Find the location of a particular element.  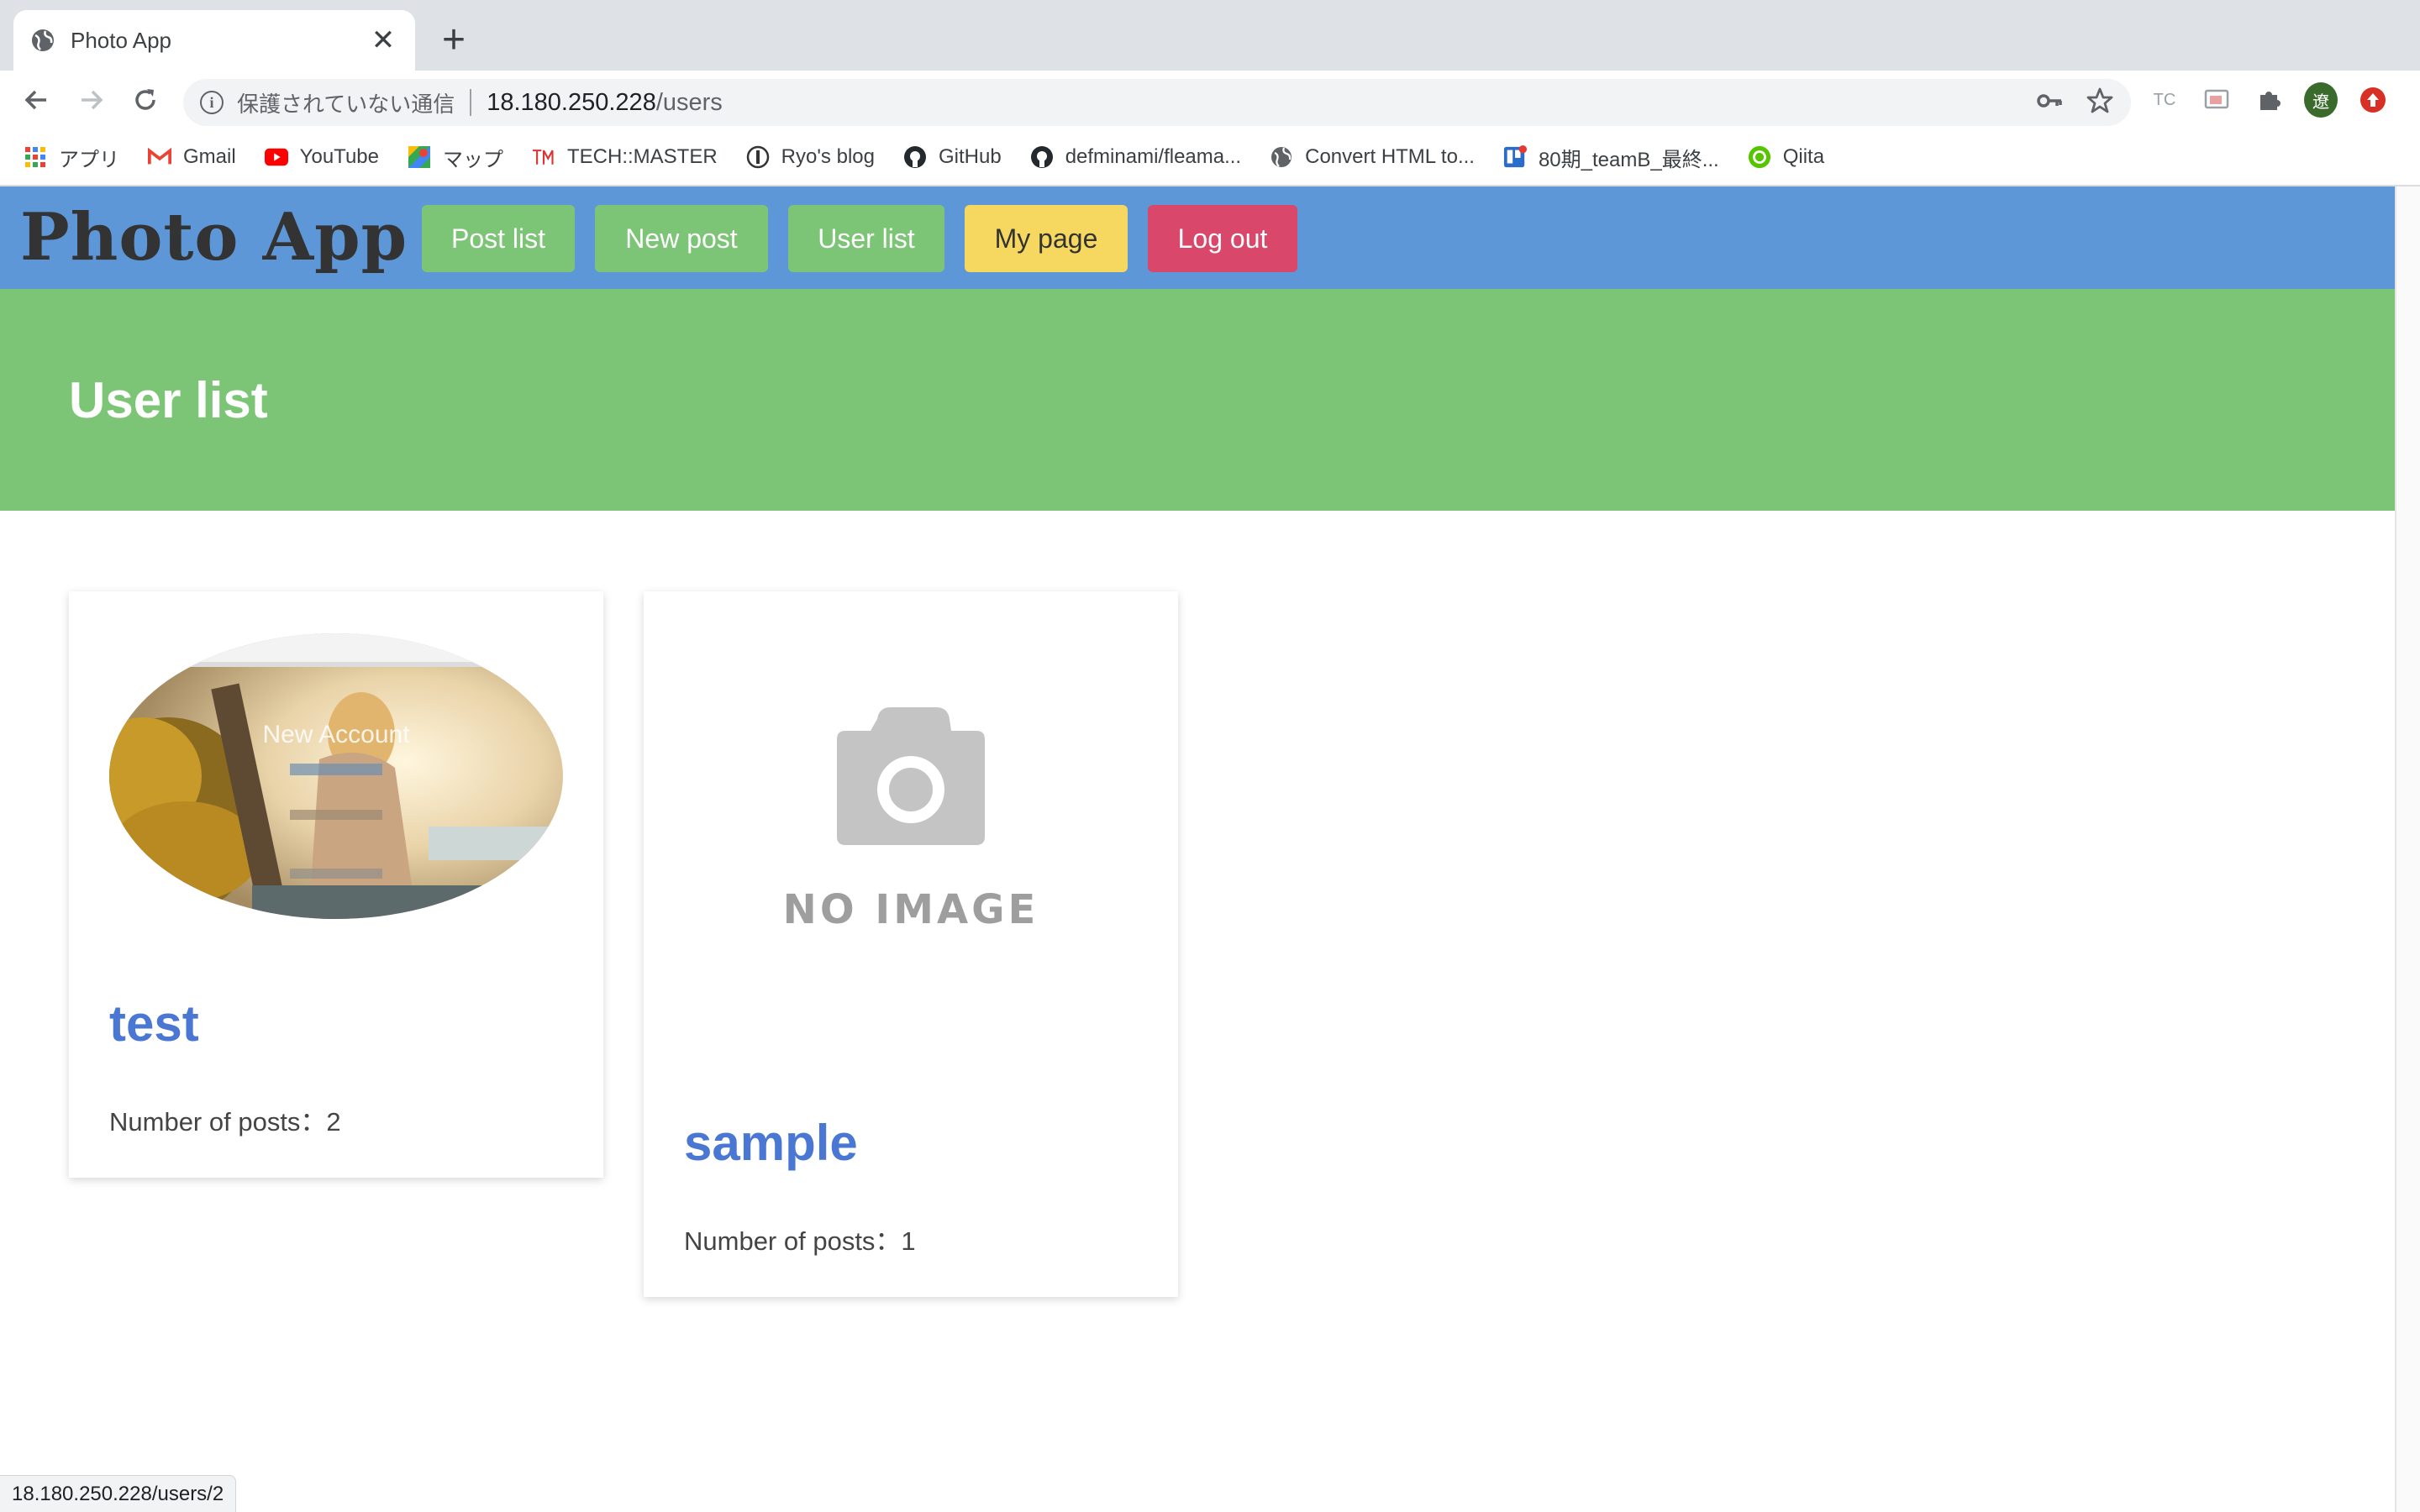

key-icon is located at coordinates (2049, 103).